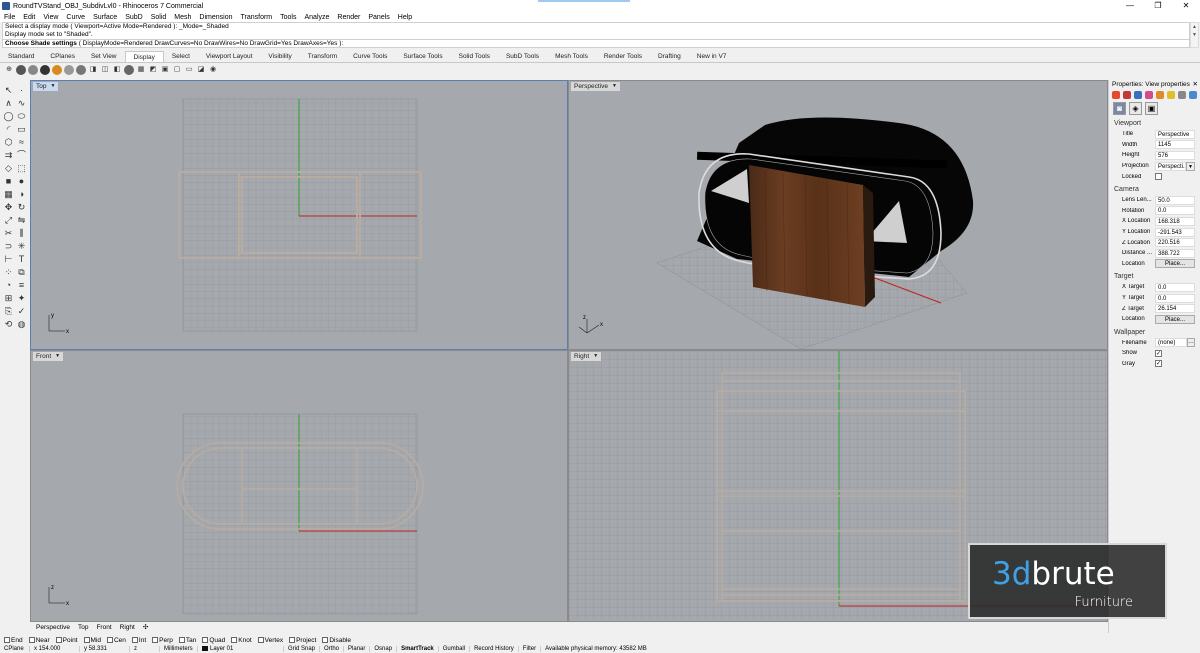 This screenshot has height=653, width=1200. Describe the element at coordinates (1171, 94) in the screenshot. I see `folder-icon` at that location.